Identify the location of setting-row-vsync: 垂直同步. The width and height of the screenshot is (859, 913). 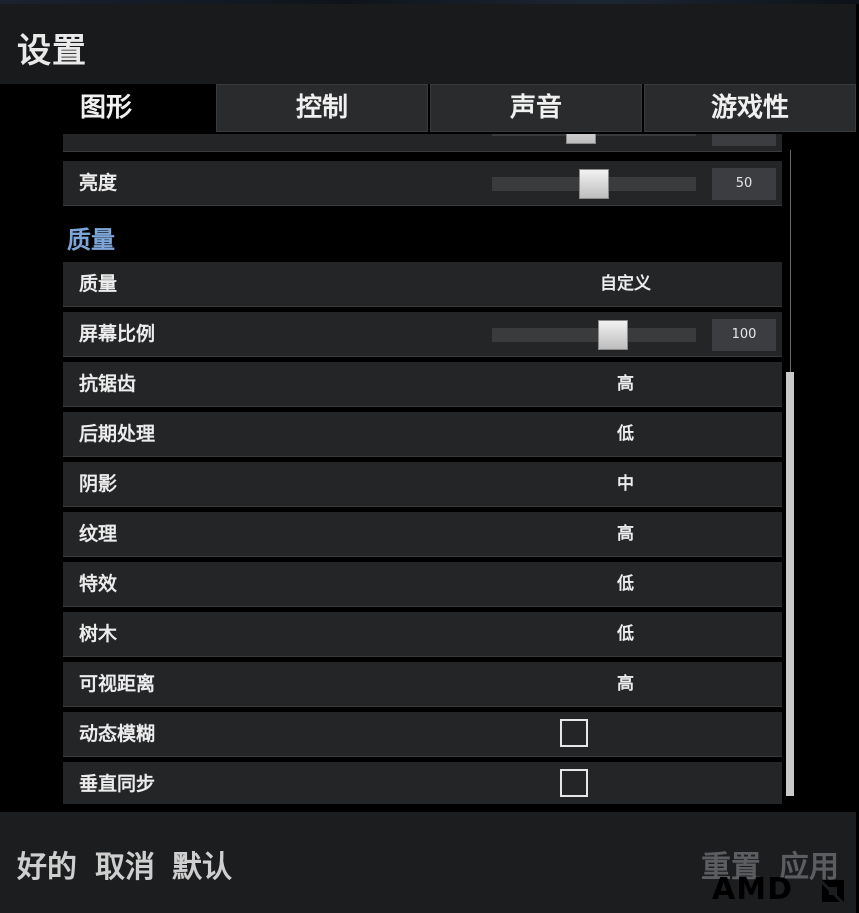
(422, 783).